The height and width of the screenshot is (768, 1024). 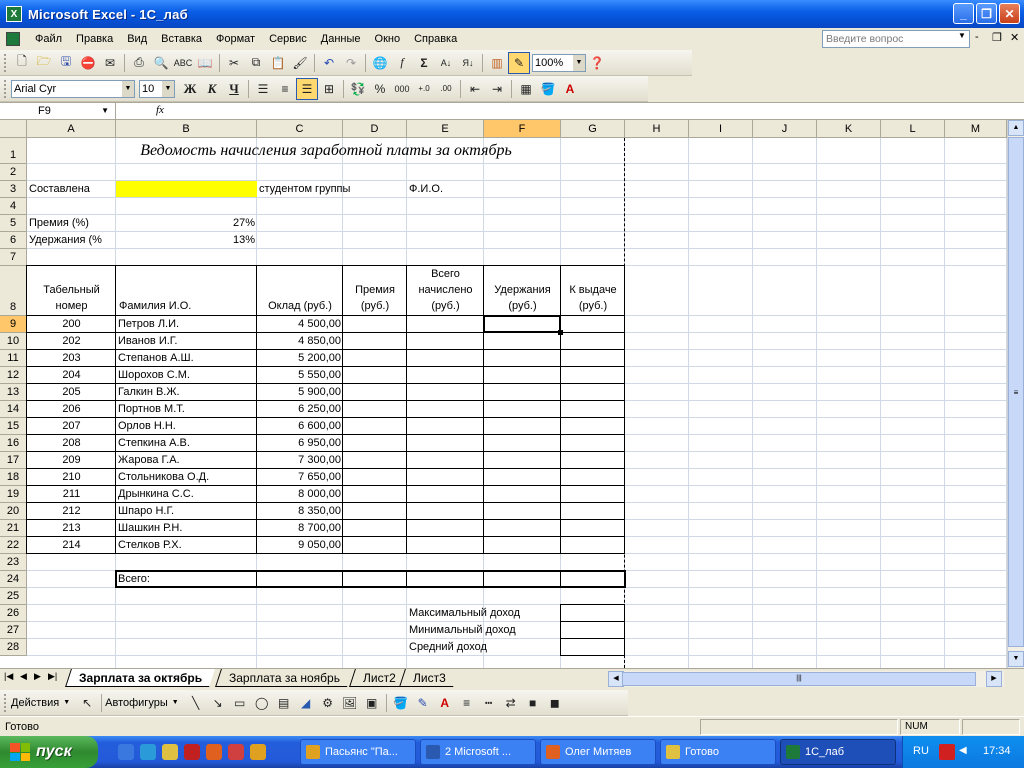 What do you see at coordinates (484, 613) in the screenshot?
I see `max-income-label: Максимальный доход` at bounding box center [484, 613].